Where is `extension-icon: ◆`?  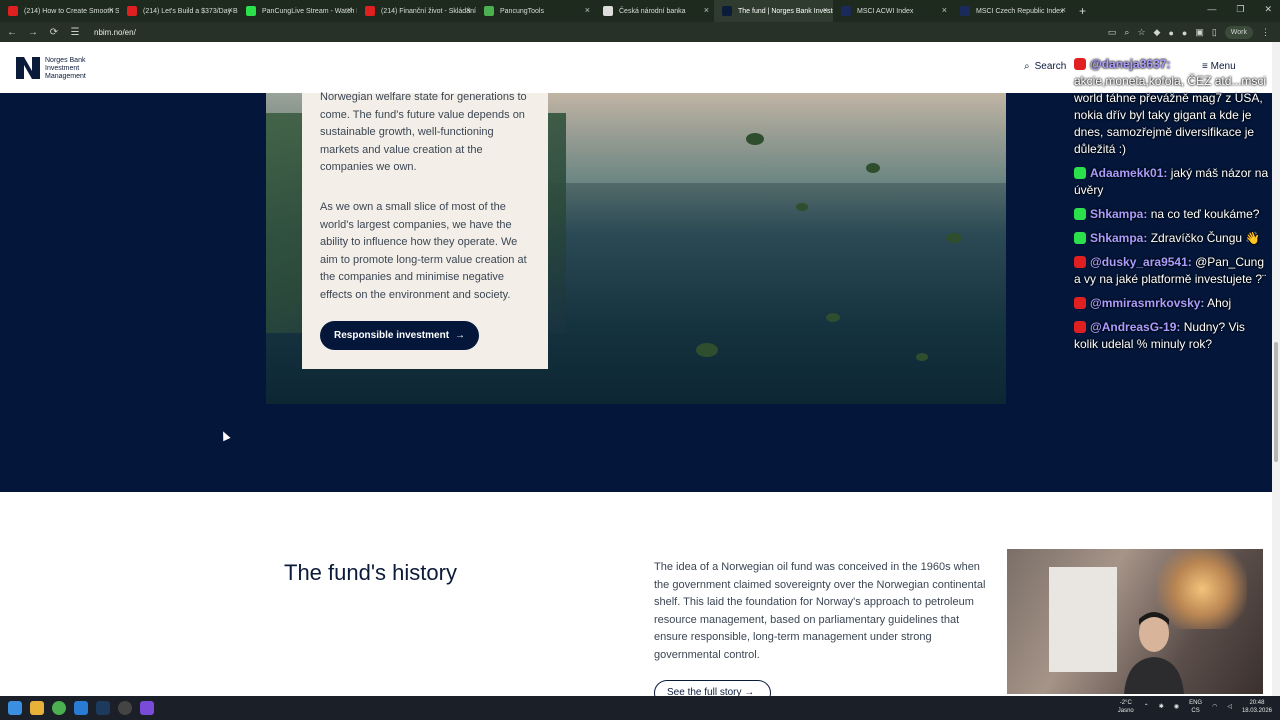 extension-icon: ◆ is located at coordinates (1157, 32).